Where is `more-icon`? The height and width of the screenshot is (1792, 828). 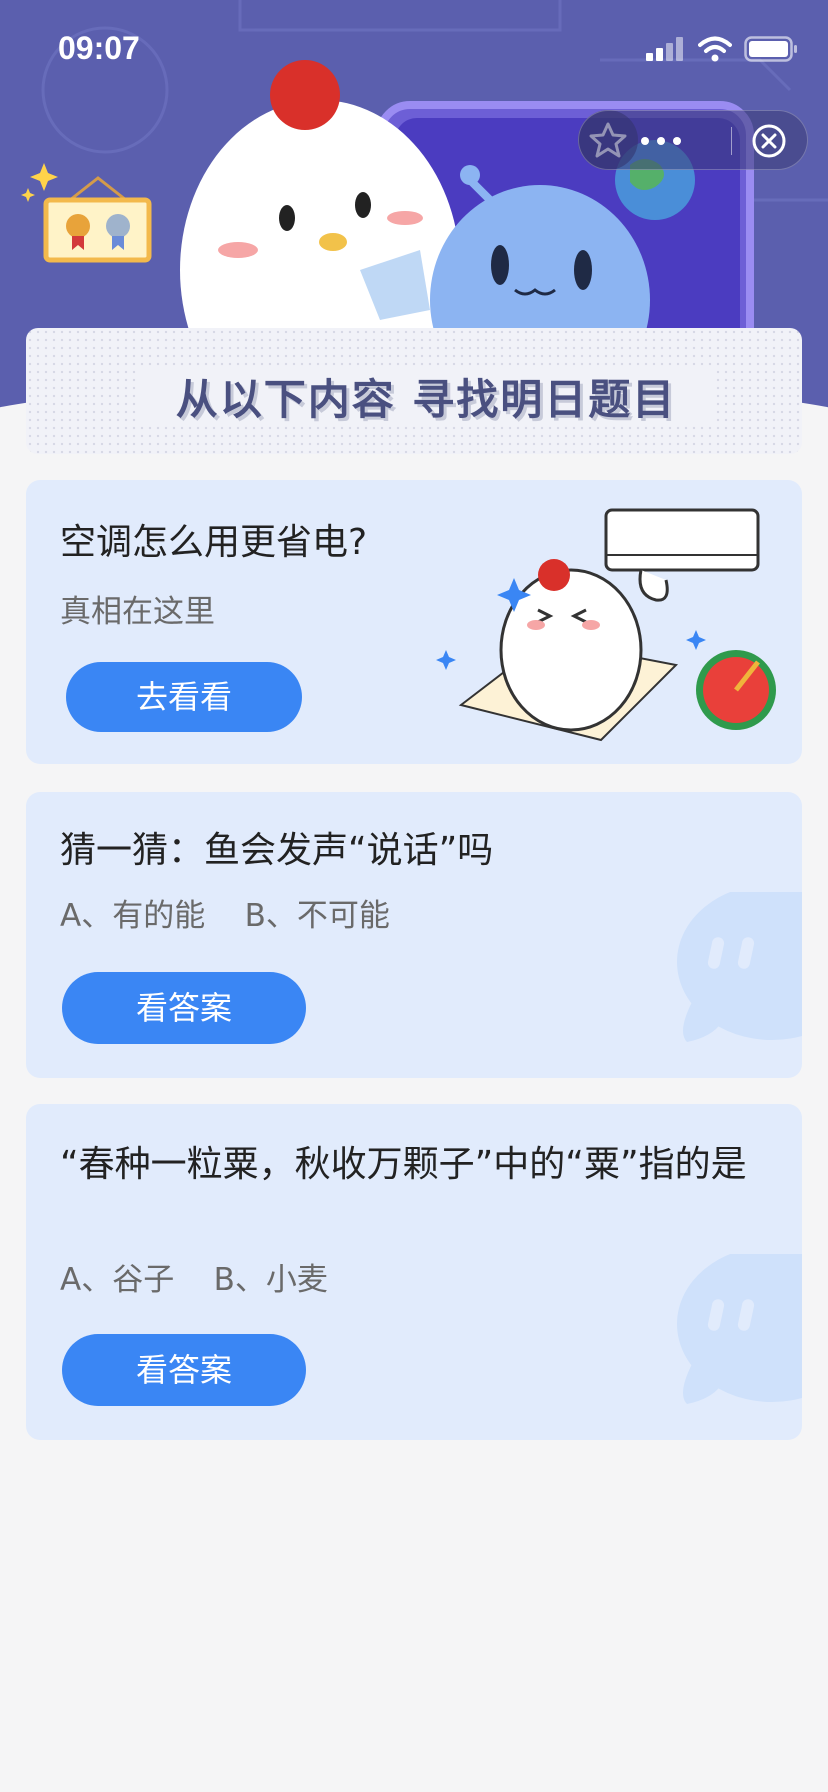
more-icon is located at coordinates (662, 141).